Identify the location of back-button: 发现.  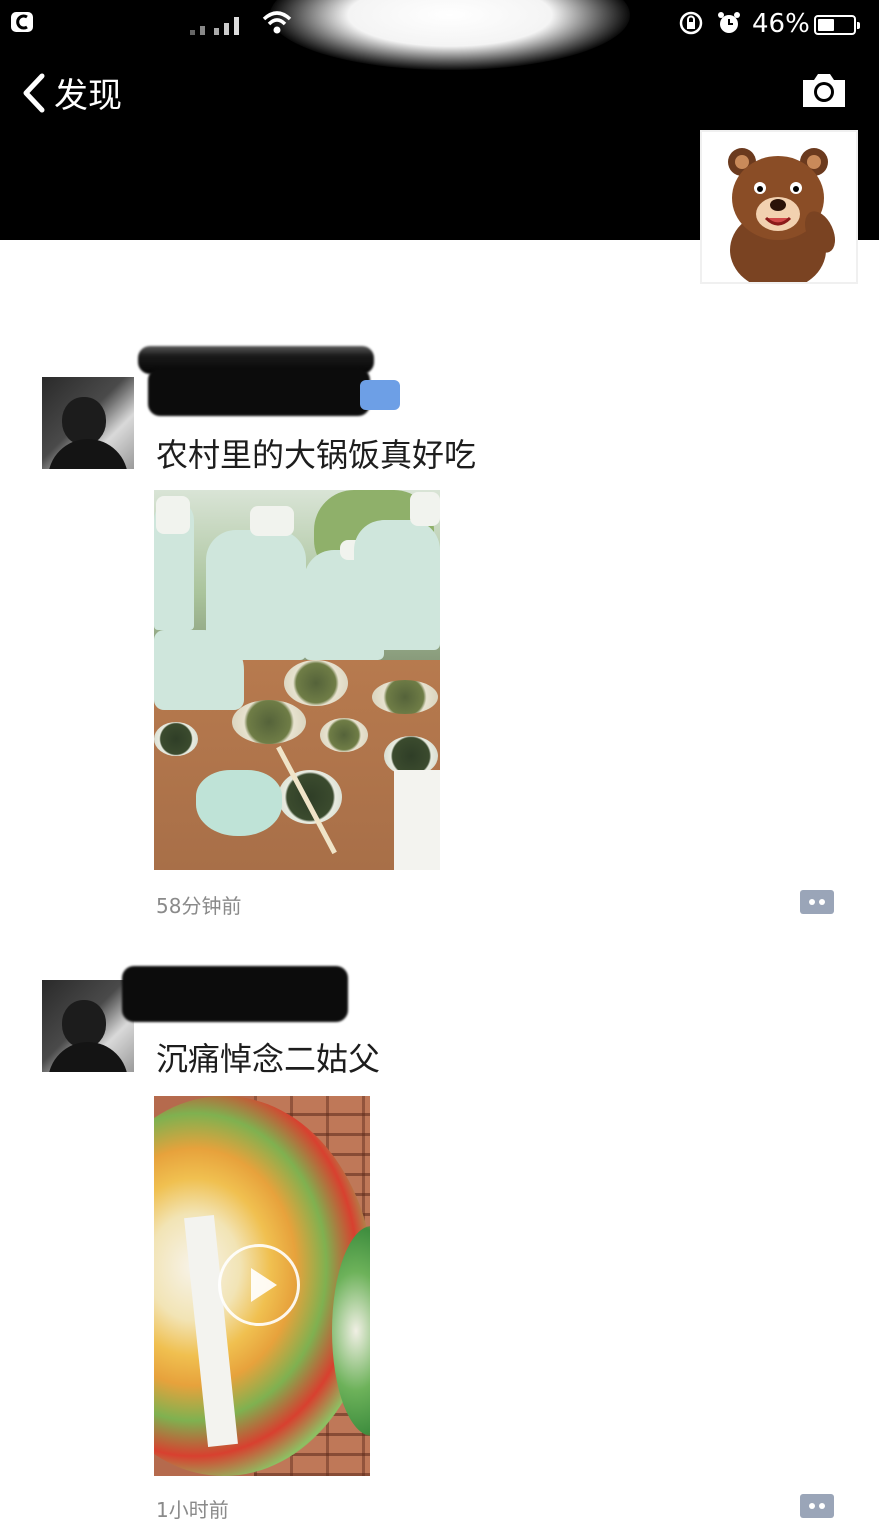
(71, 92).